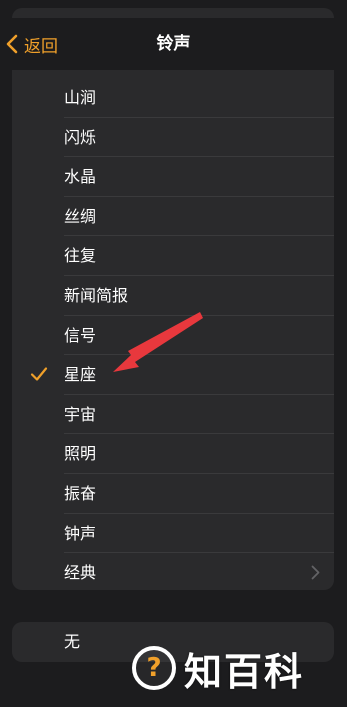  I want to click on list-item-label: 丝绸, so click(80, 216).